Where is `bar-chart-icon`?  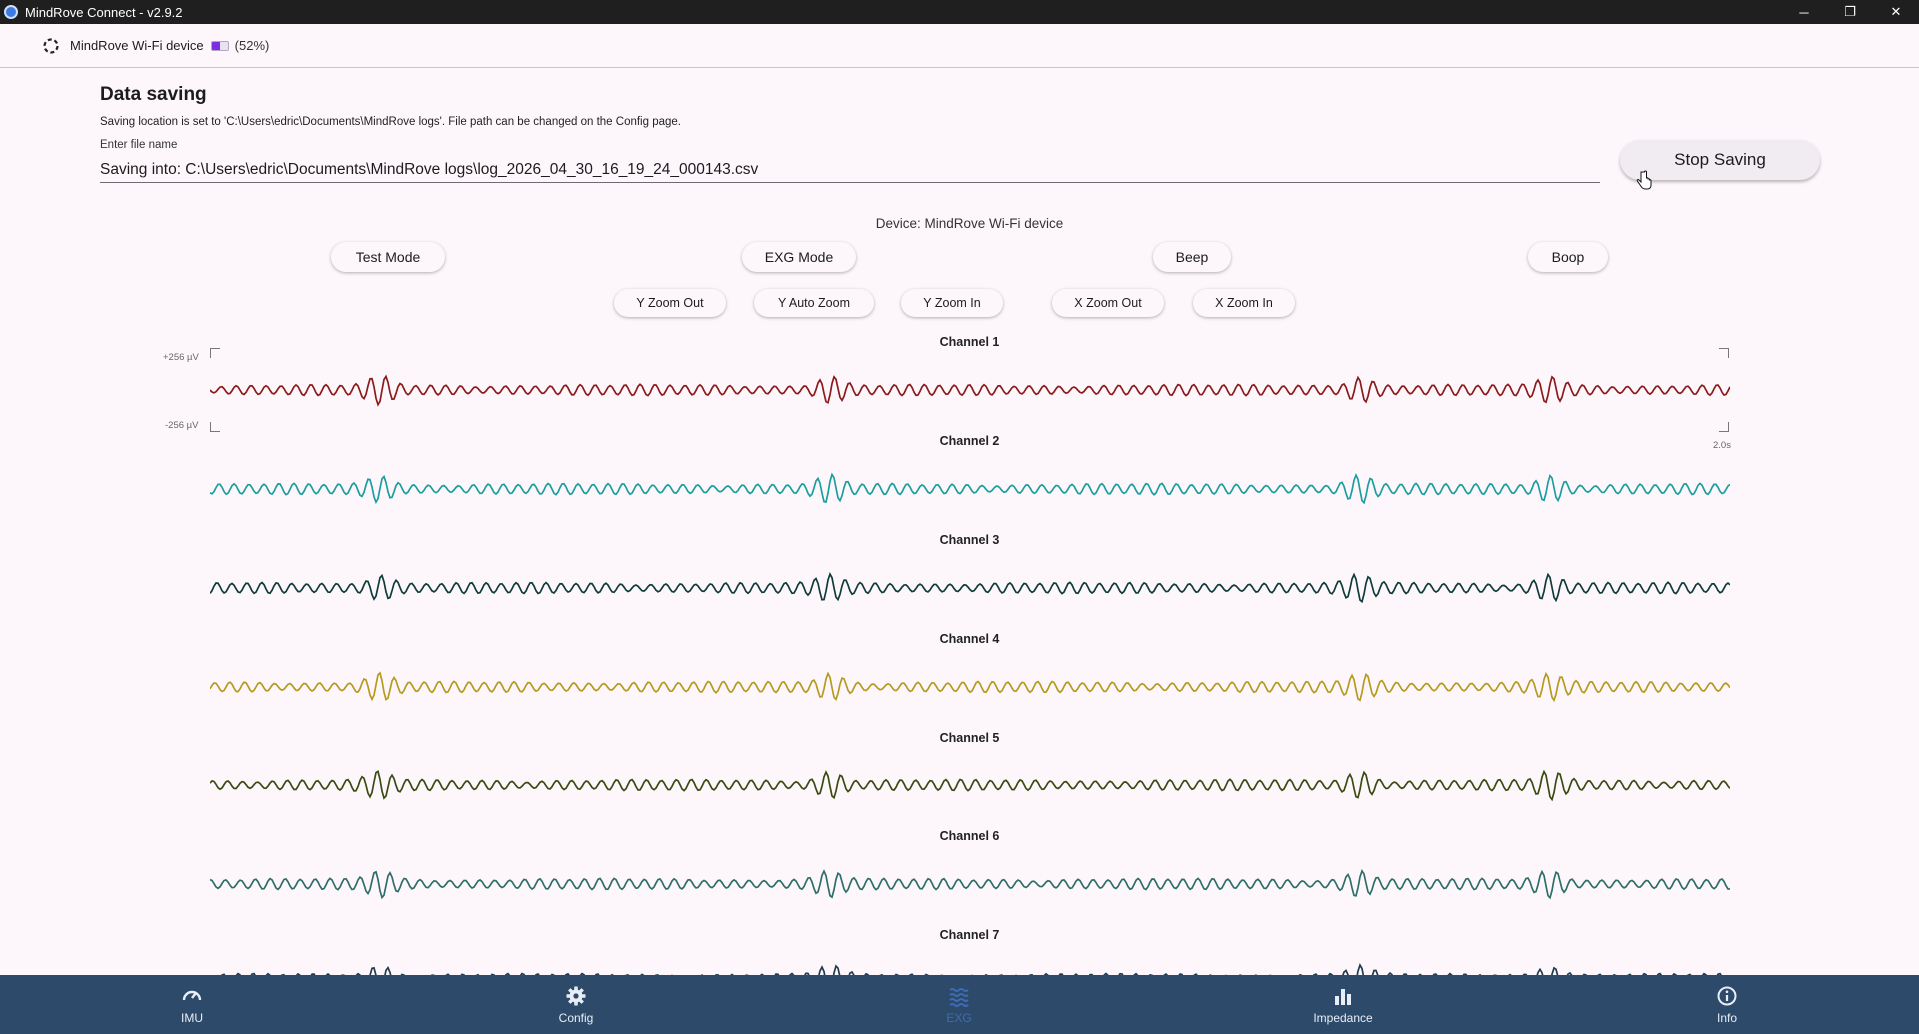 bar-chart-icon is located at coordinates (1343, 996).